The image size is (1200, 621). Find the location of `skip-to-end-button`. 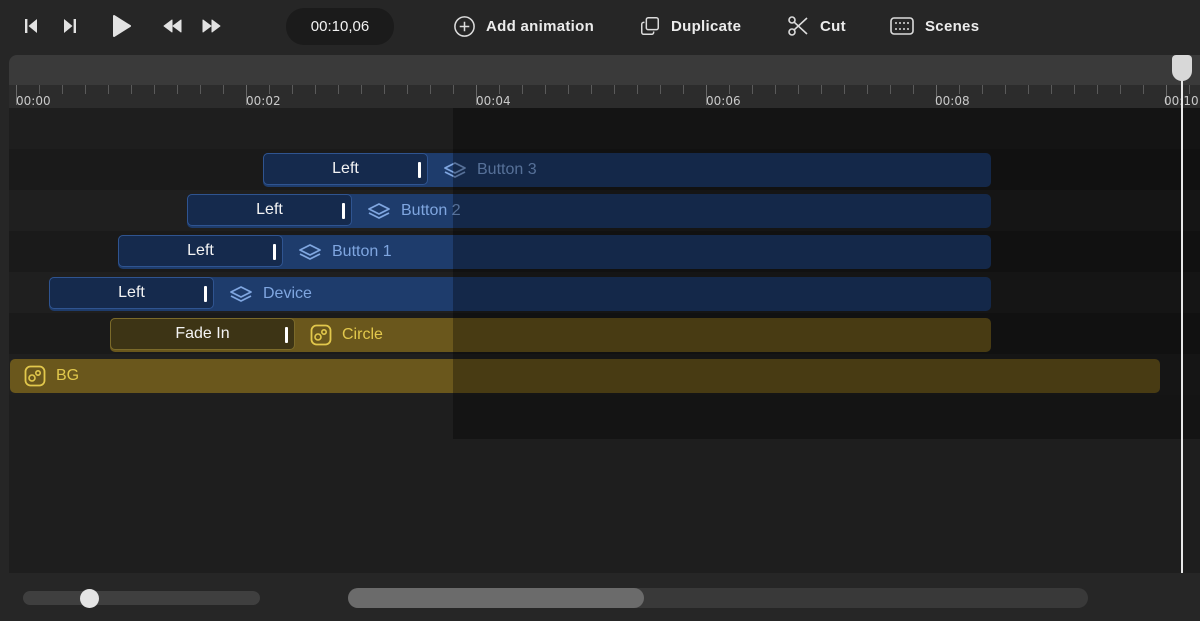

skip-to-end-button is located at coordinates (70, 26).